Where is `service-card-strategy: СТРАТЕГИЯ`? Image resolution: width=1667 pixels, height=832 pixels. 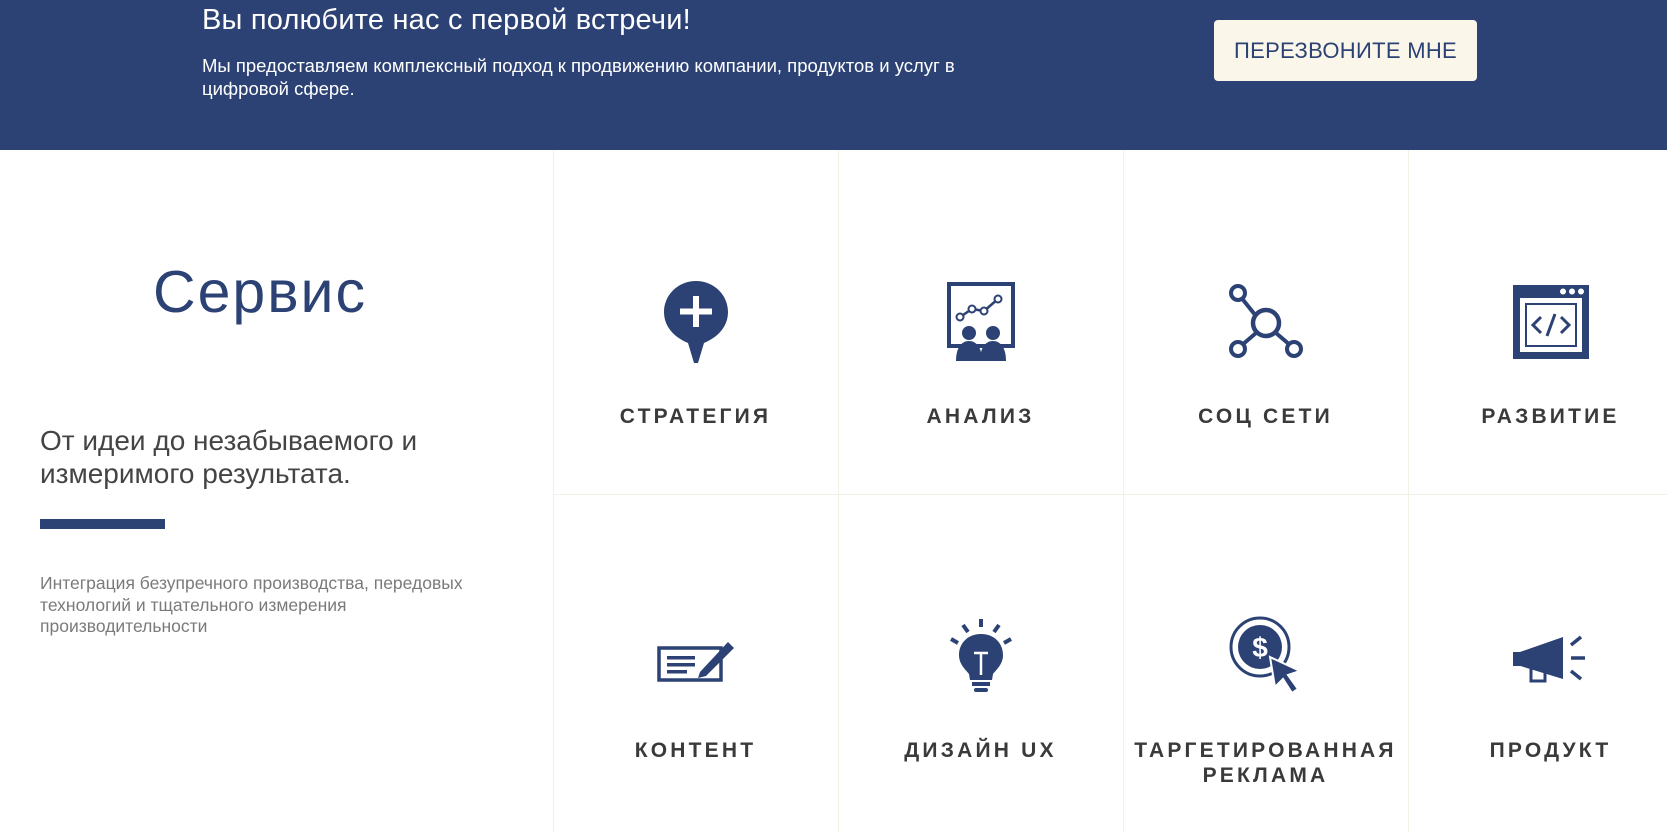 service-card-strategy: СТРАТЕГИЯ is located at coordinates (695, 322).